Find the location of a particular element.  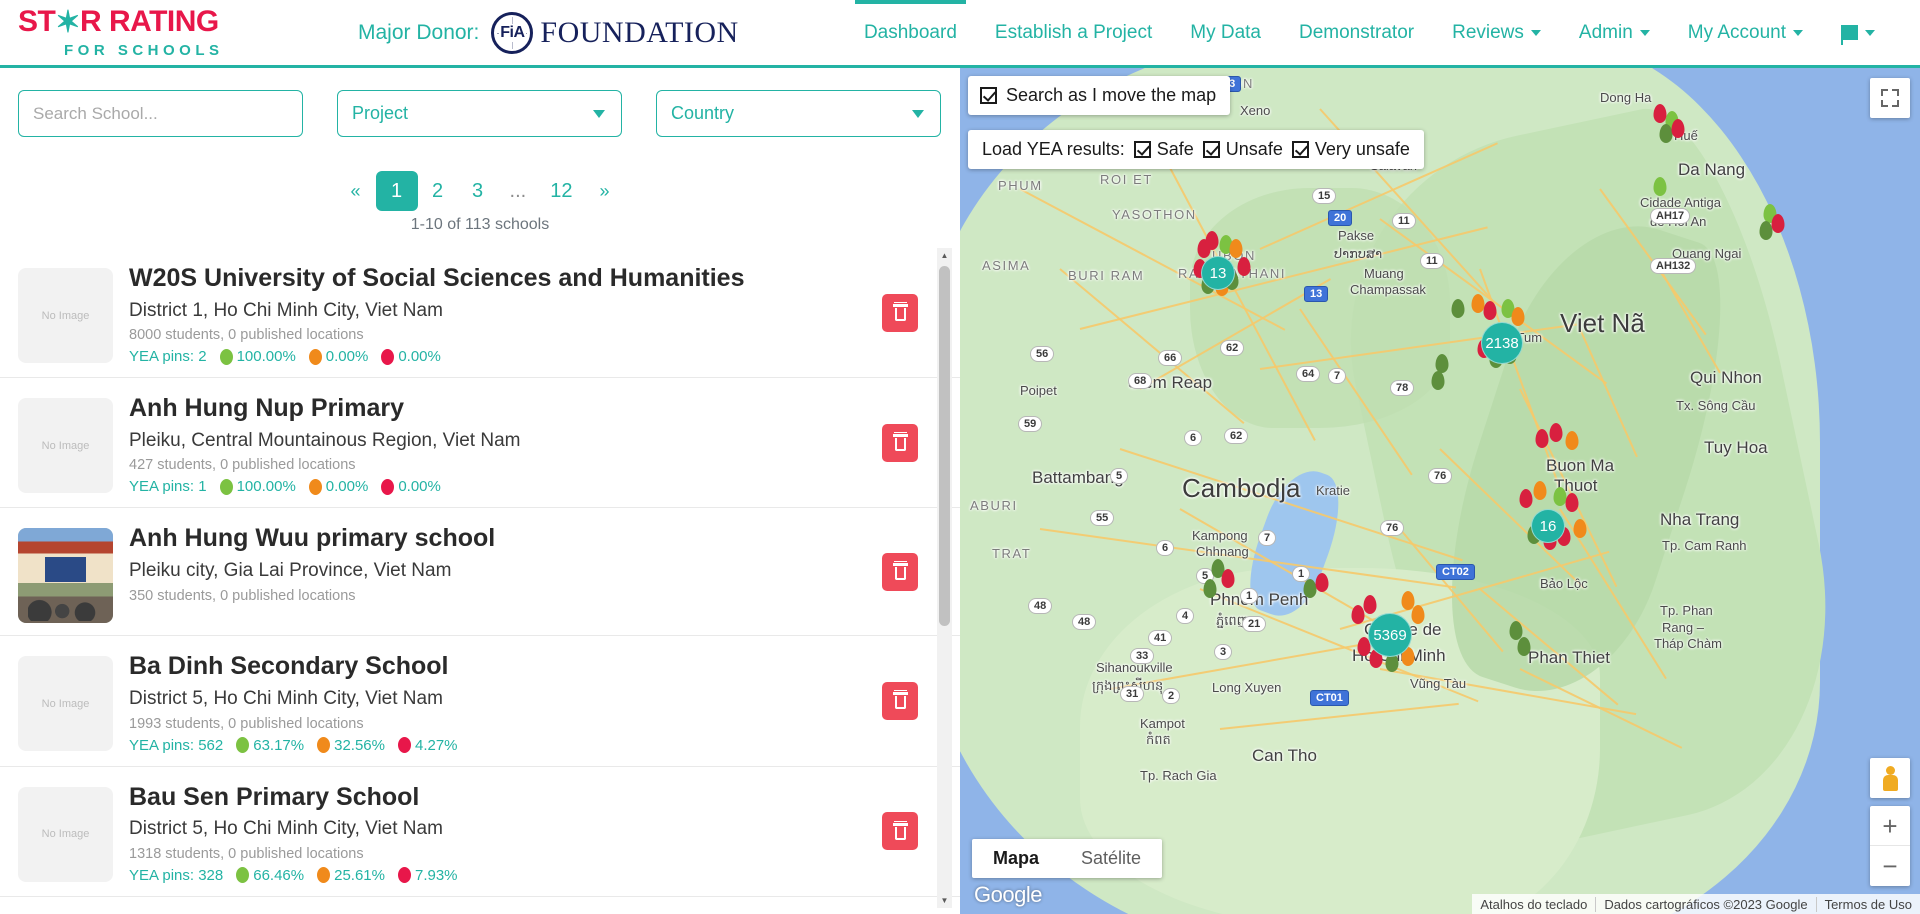

pct-safe: 66.46% is located at coordinates (279, 875).